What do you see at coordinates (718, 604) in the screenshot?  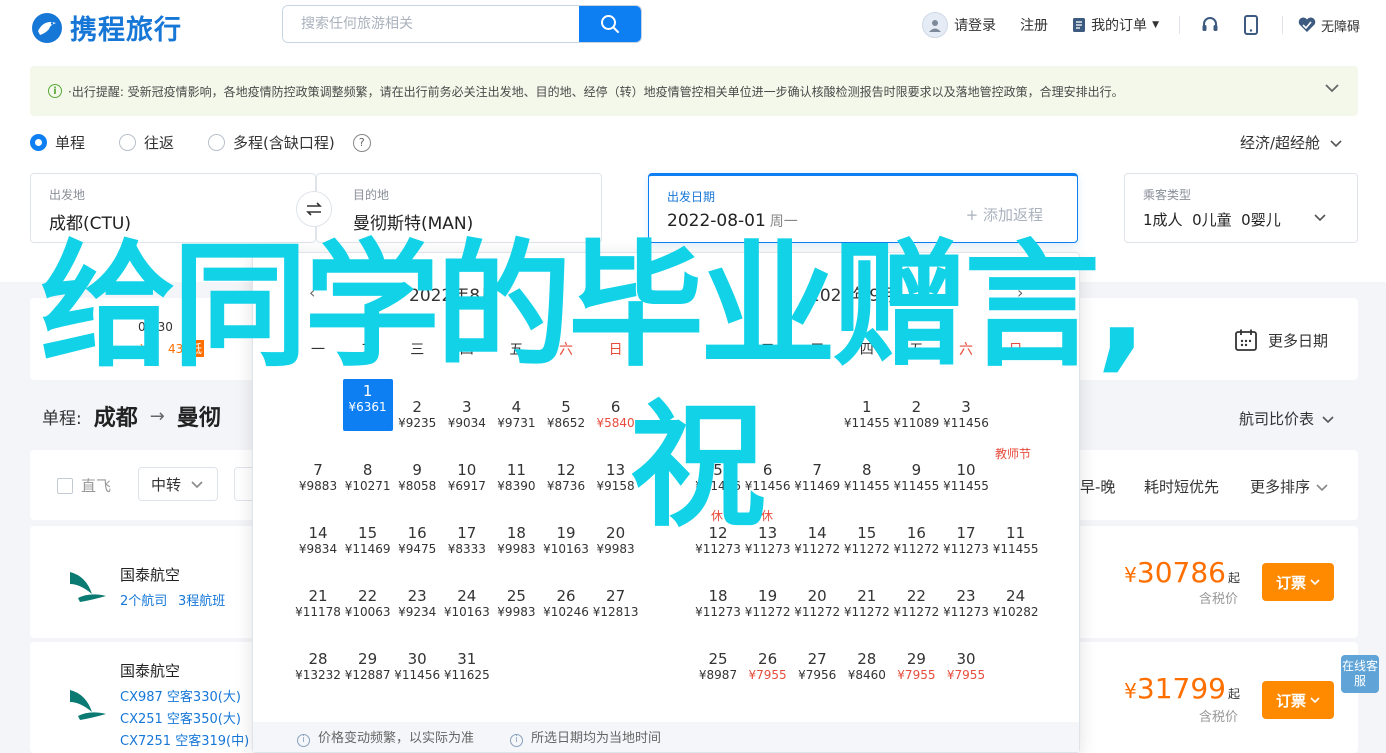 I see `calendar-day: 18 ¥11273` at bounding box center [718, 604].